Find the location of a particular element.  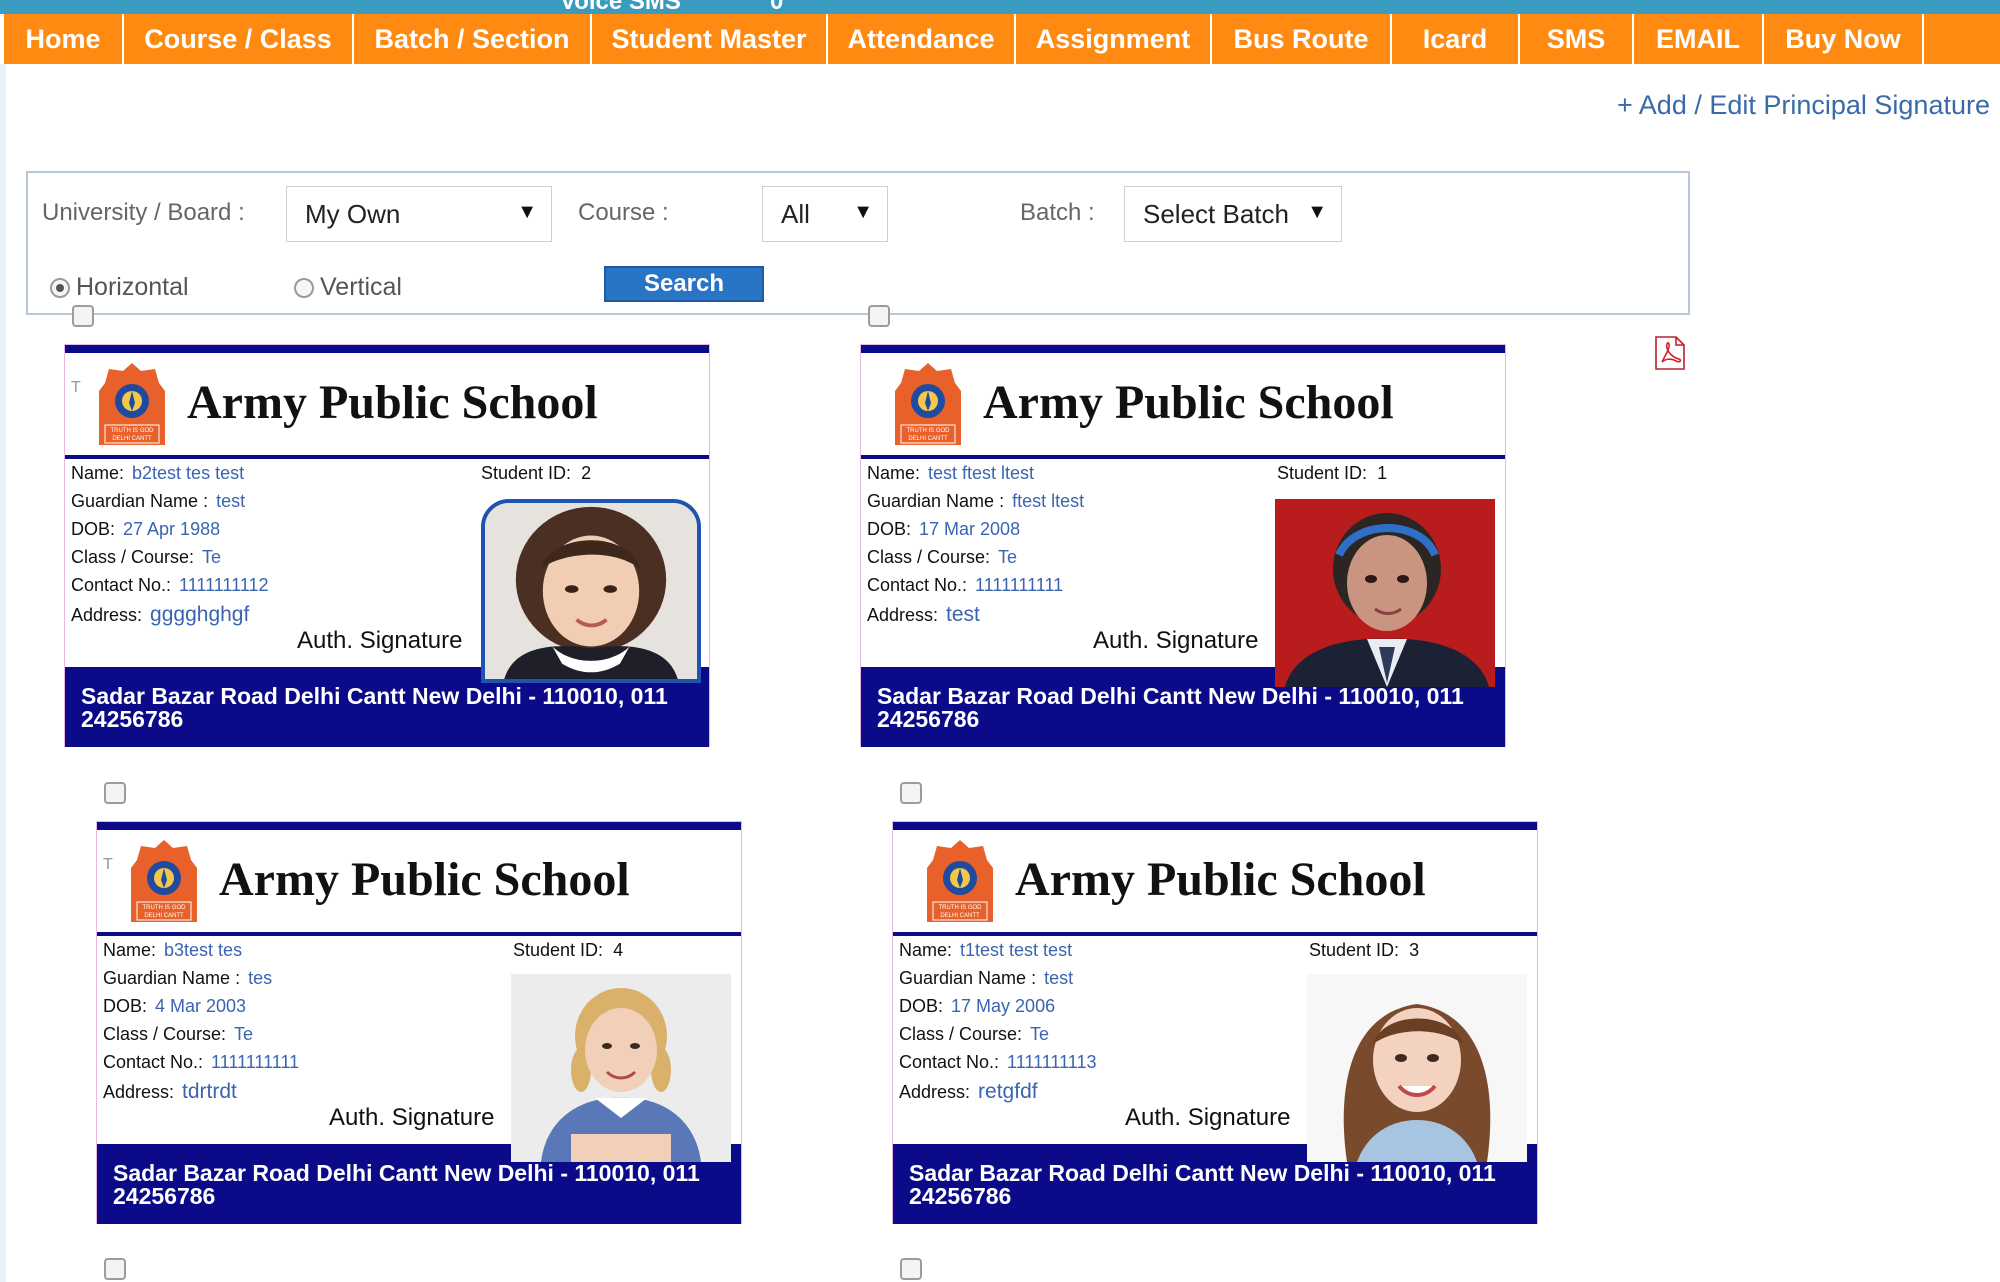

batch-select: Select Batch ▼ is located at coordinates (1233, 214).